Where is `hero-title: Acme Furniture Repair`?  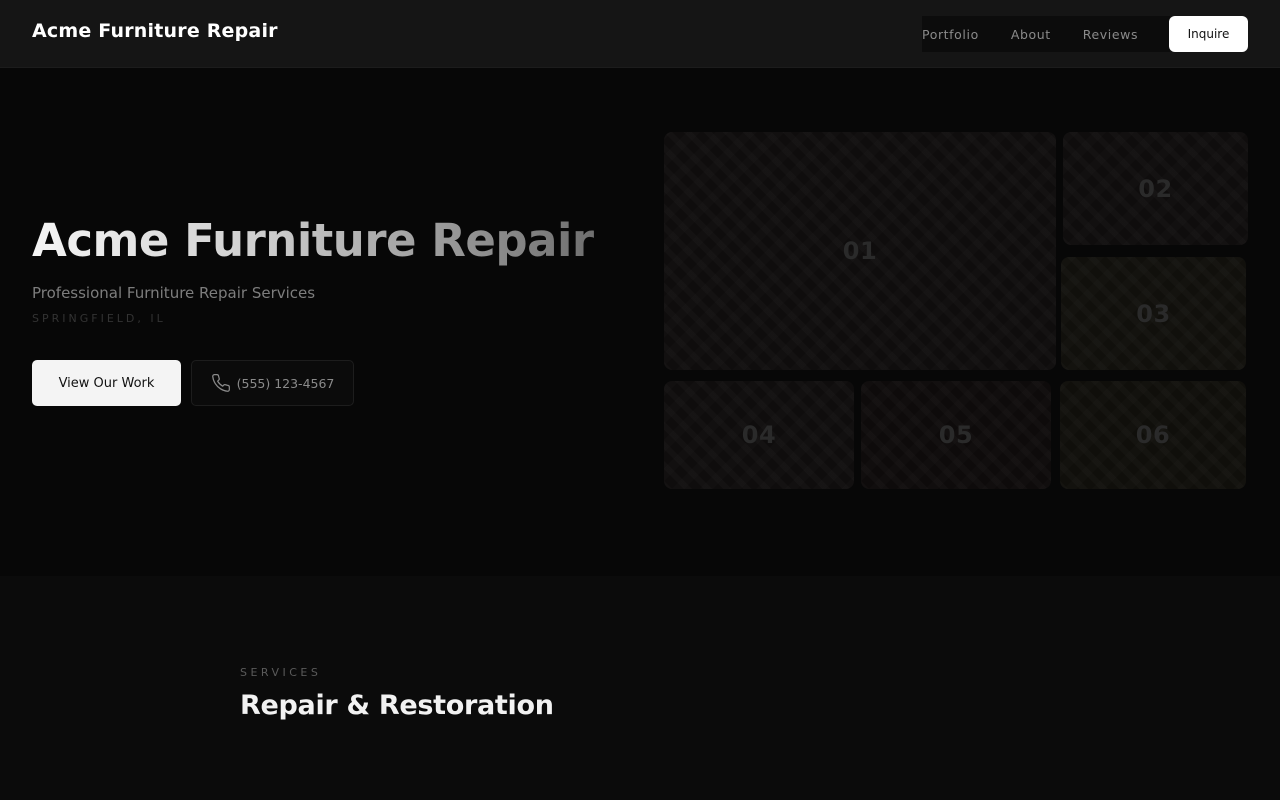
hero-title: Acme Furniture Repair is located at coordinates (313, 240).